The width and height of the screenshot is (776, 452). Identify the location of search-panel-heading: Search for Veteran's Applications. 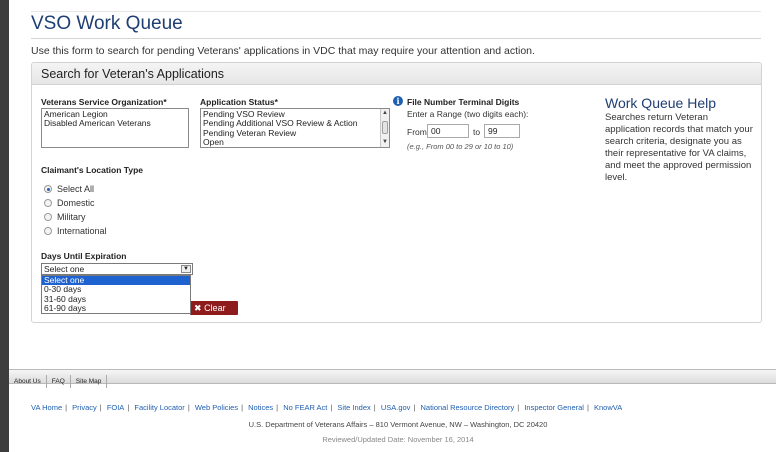
(396, 74).